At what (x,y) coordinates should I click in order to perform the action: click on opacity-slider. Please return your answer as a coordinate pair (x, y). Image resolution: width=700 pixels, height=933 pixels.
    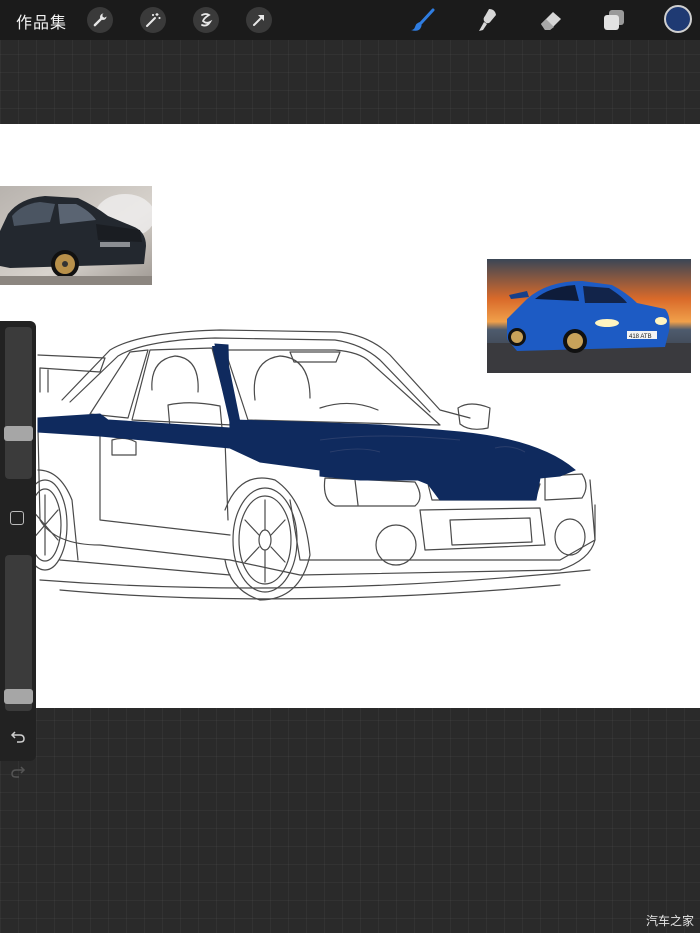
    Looking at the image, I should click on (18, 633).